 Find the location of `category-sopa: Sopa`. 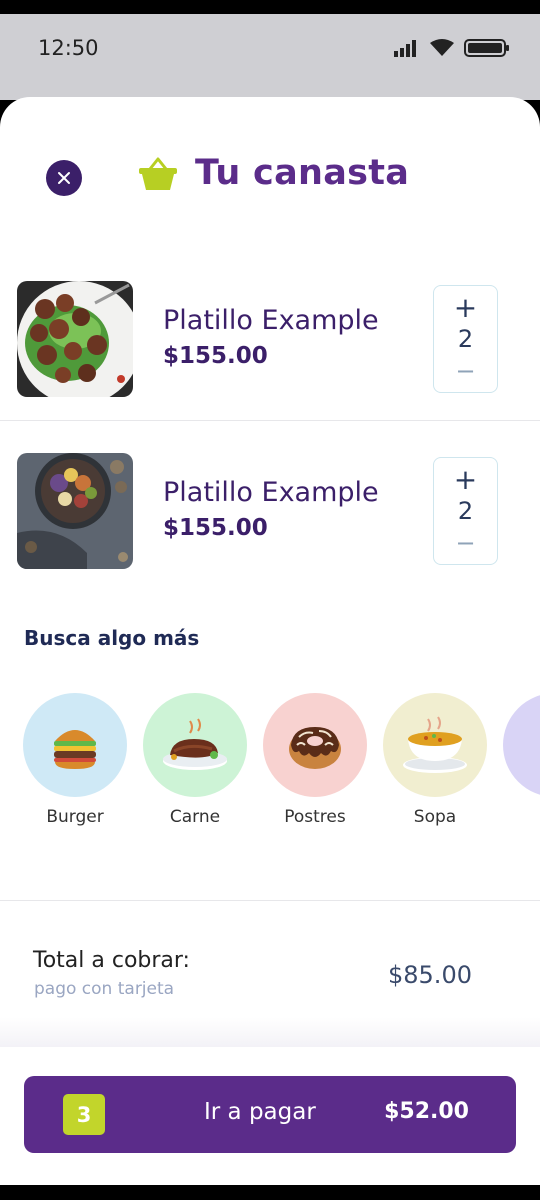

category-sopa: Sopa is located at coordinates (435, 760).